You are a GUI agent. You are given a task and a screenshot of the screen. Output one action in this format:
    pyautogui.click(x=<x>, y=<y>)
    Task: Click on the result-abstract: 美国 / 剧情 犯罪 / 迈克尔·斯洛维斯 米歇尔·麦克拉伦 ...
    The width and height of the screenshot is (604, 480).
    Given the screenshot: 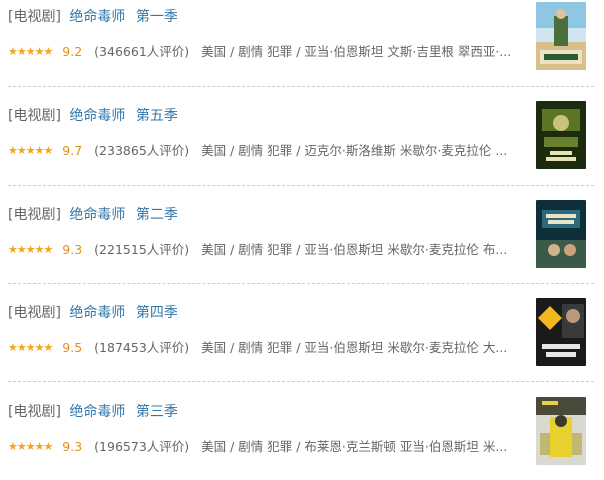 What is the action you would take?
    pyautogui.click(x=354, y=150)
    